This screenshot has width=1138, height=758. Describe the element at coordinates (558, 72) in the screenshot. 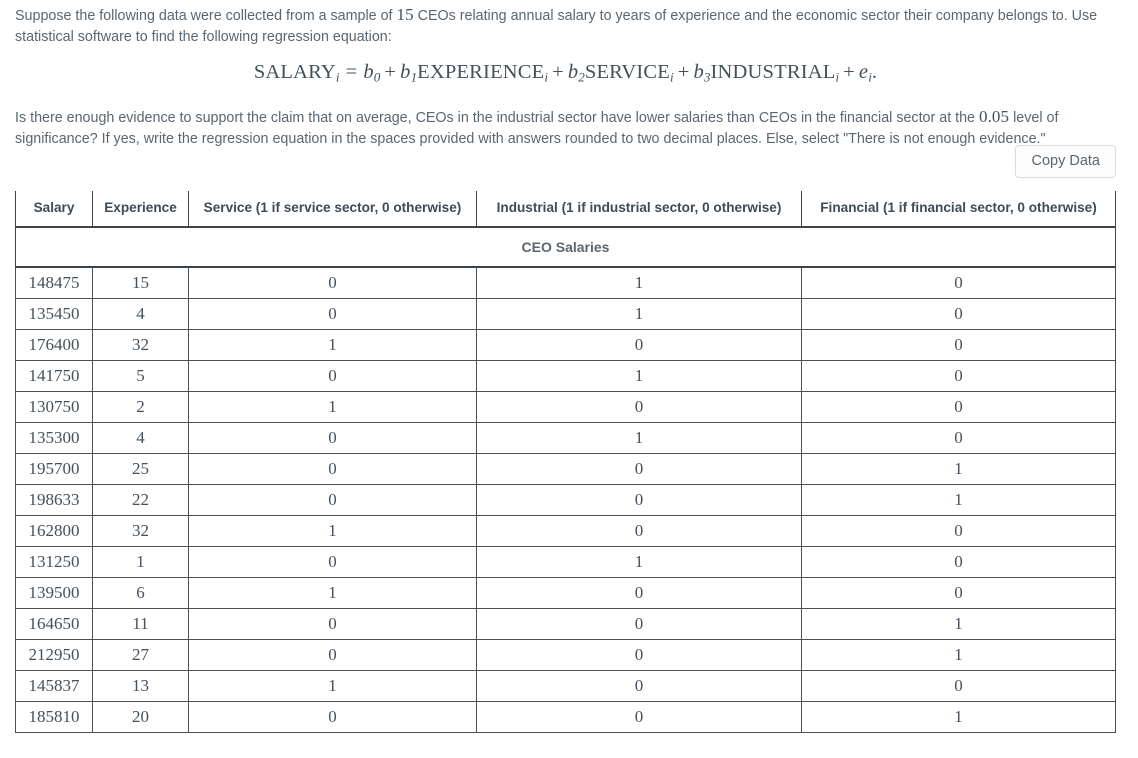

I see `equation-plus-2: +` at that location.